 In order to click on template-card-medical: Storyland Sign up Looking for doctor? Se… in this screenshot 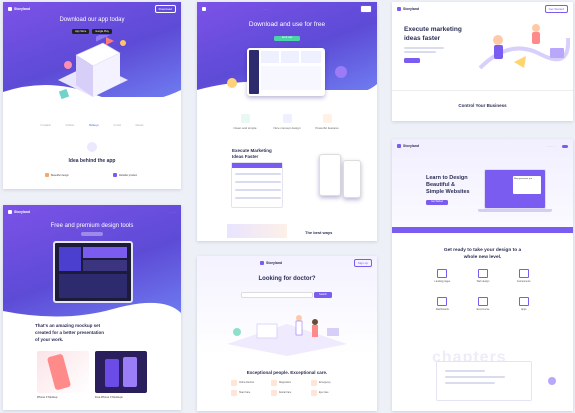, I will do `click(287, 333)`.